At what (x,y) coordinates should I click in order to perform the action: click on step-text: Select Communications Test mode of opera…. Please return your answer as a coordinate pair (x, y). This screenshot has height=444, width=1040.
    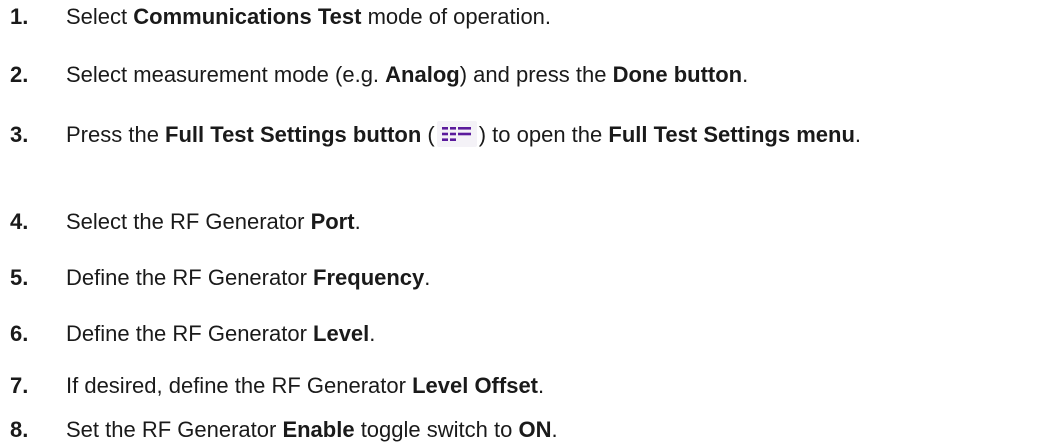
    Looking at the image, I should click on (546, 17).